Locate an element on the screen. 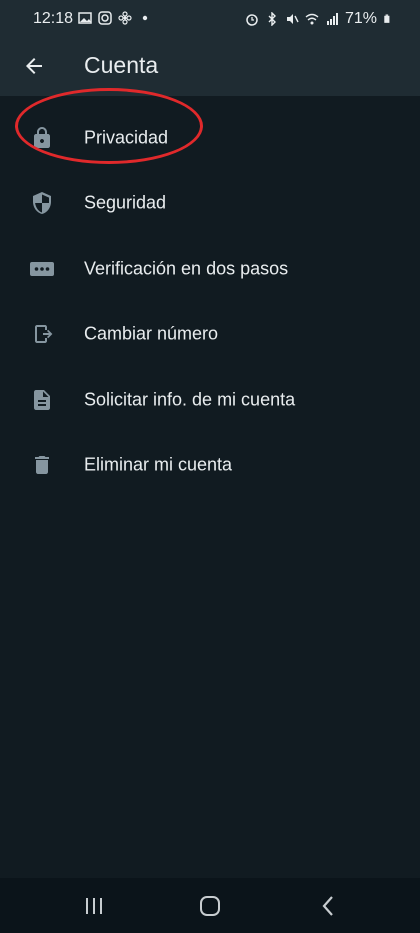 The width and height of the screenshot is (420, 933). arrow-back-icon is located at coordinates (34, 66).